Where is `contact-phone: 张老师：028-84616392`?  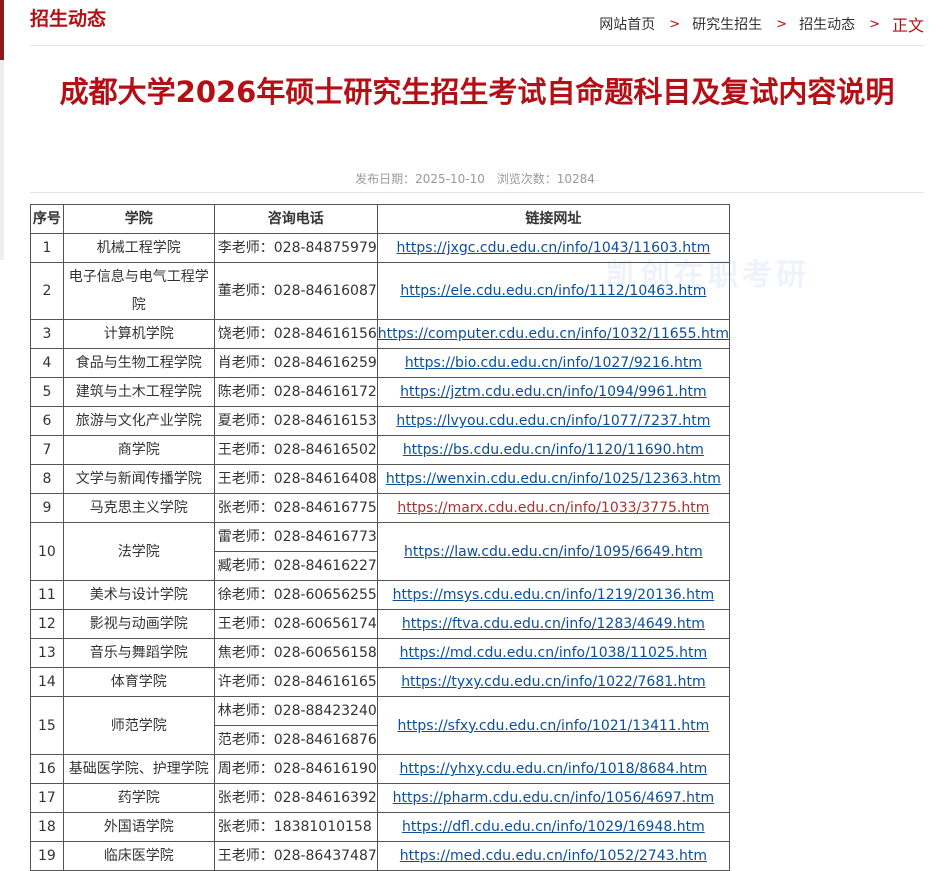
contact-phone: 张老师：028-84616392 is located at coordinates (295, 798).